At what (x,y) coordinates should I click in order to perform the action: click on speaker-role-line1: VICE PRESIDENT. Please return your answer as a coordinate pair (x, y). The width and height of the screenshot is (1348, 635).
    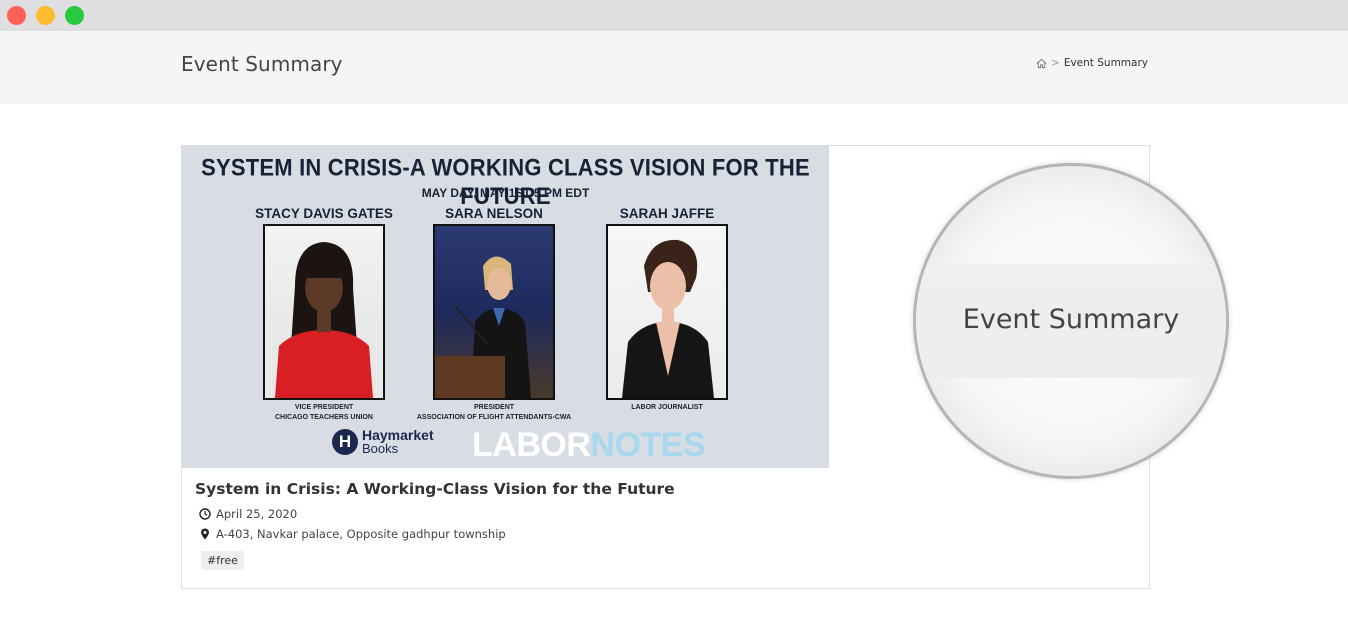
    Looking at the image, I should click on (324, 407).